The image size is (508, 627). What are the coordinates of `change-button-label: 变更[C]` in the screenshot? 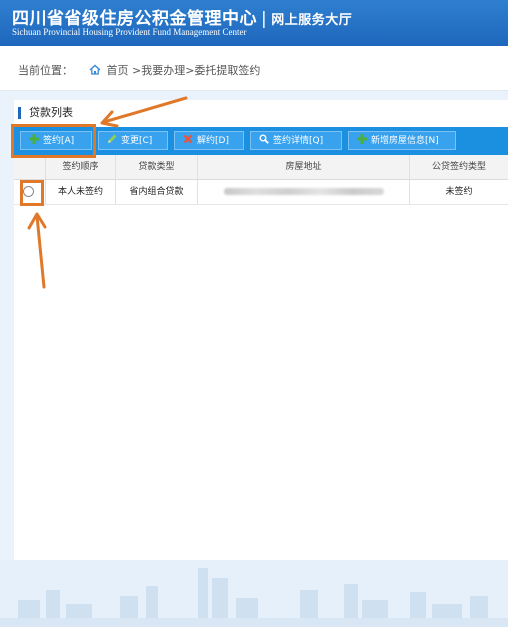 It's located at (137, 141).